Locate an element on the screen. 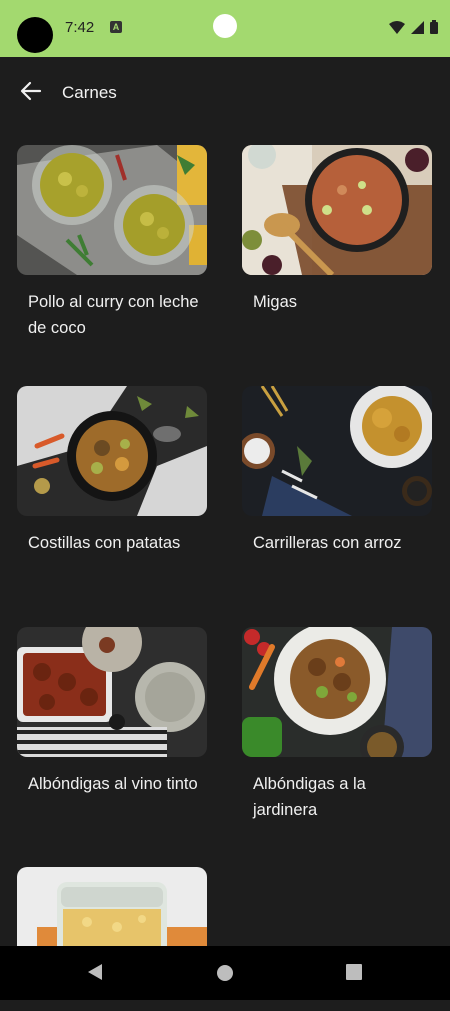 The height and width of the screenshot is (1011, 450). system-navigation-bar is located at coordinates (225, 973).